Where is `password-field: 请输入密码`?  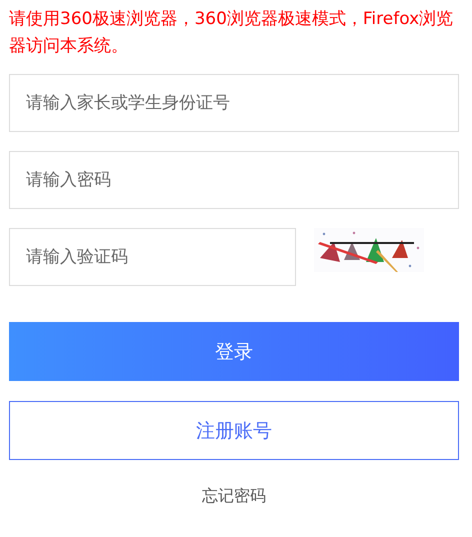
password-field: 请输入密码 is located at coordinates (234, 180).